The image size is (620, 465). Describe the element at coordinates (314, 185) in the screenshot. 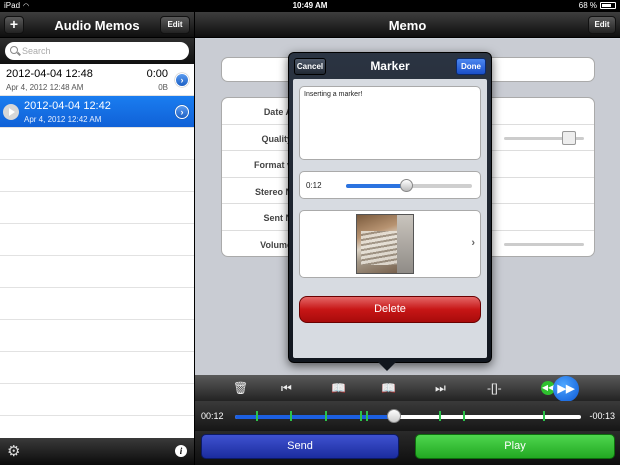

I see `marker-time: 0:12` at that location.